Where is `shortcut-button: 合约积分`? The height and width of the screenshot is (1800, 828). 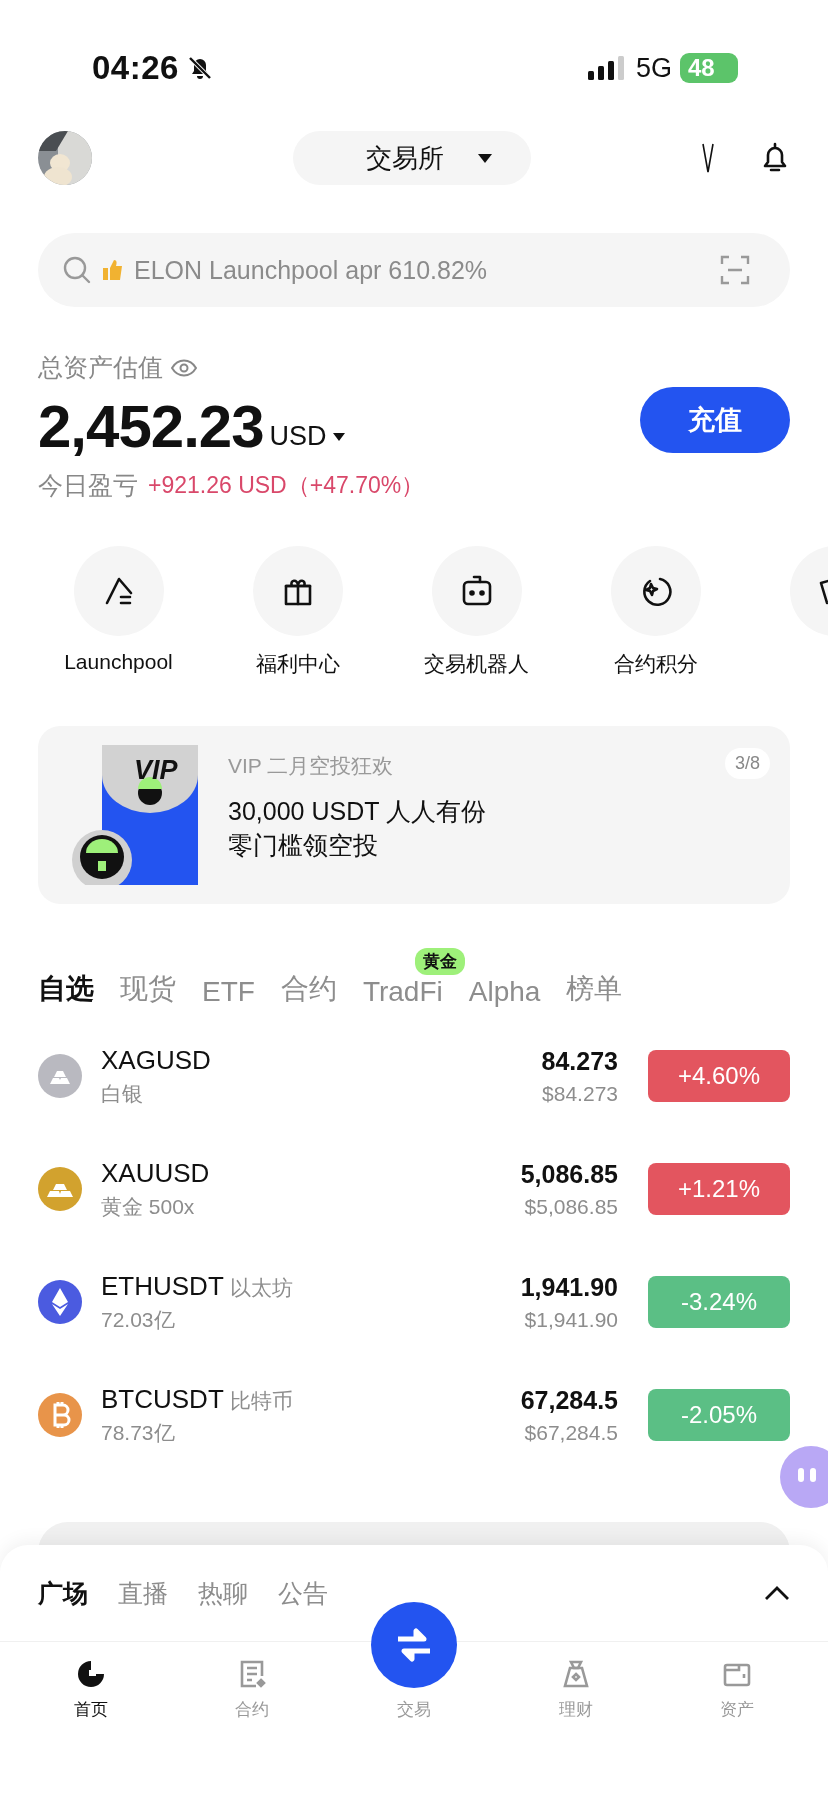 shortcut-button: 合约积分 is located at coordinates (655, 612).